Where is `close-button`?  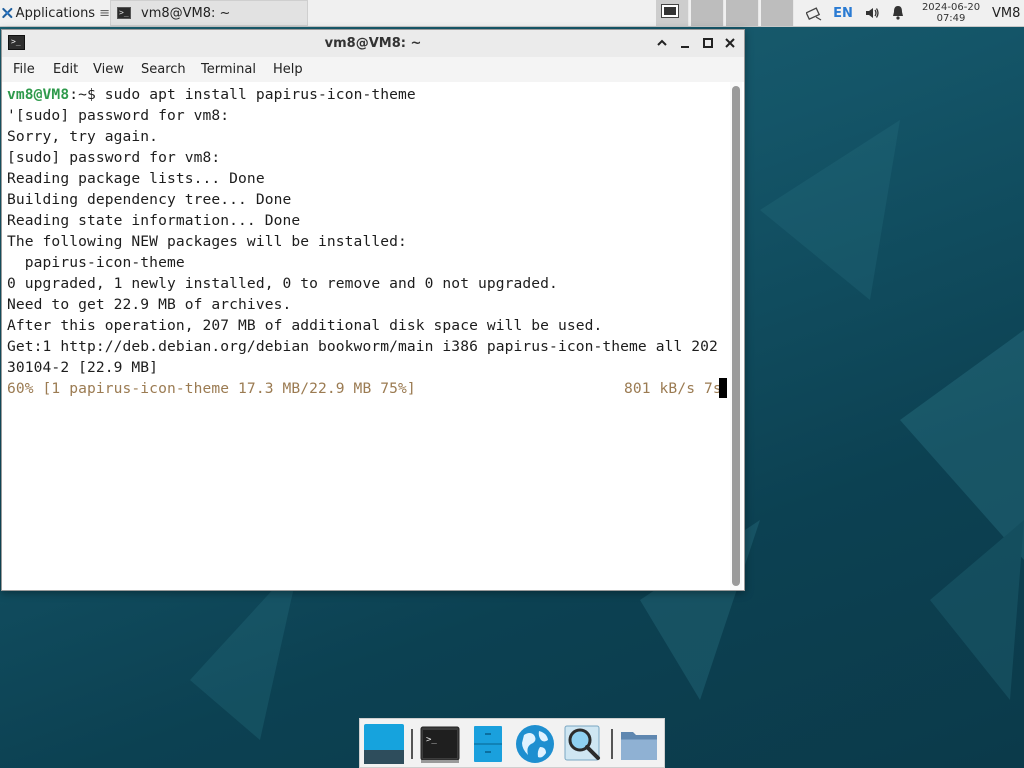
close-button is located at coordinates (730, 43).